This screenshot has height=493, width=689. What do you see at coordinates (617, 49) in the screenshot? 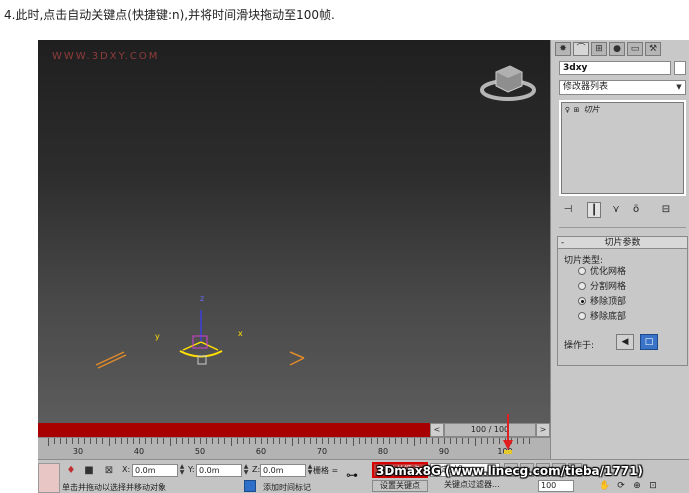
I see `motion-tab-icon: ●` at bounding box center [617, 49].